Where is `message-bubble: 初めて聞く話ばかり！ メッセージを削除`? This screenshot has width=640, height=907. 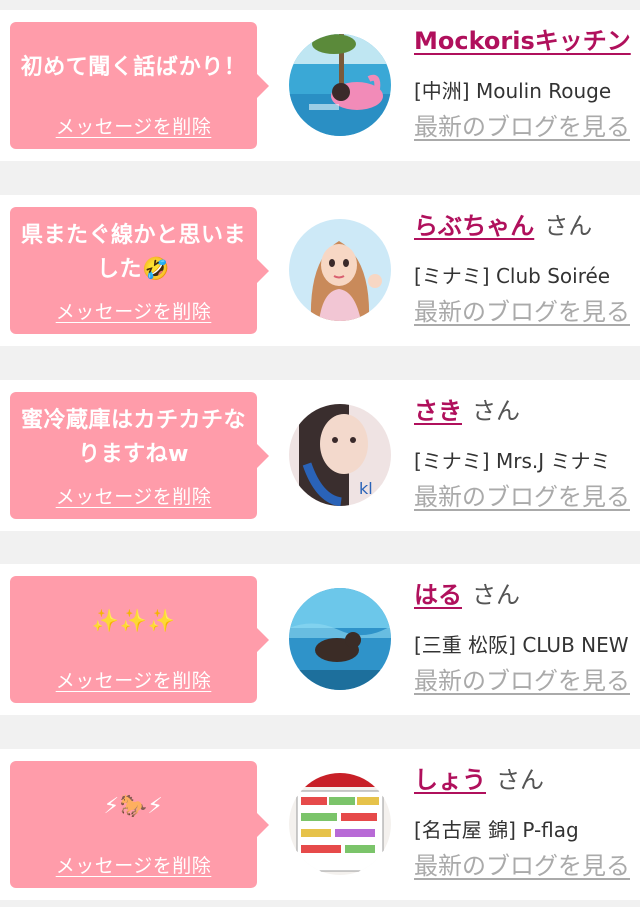 message-bubble: 初めて聞く話ばかり！ メッセージを削除 is located at coordinates (139, 85).